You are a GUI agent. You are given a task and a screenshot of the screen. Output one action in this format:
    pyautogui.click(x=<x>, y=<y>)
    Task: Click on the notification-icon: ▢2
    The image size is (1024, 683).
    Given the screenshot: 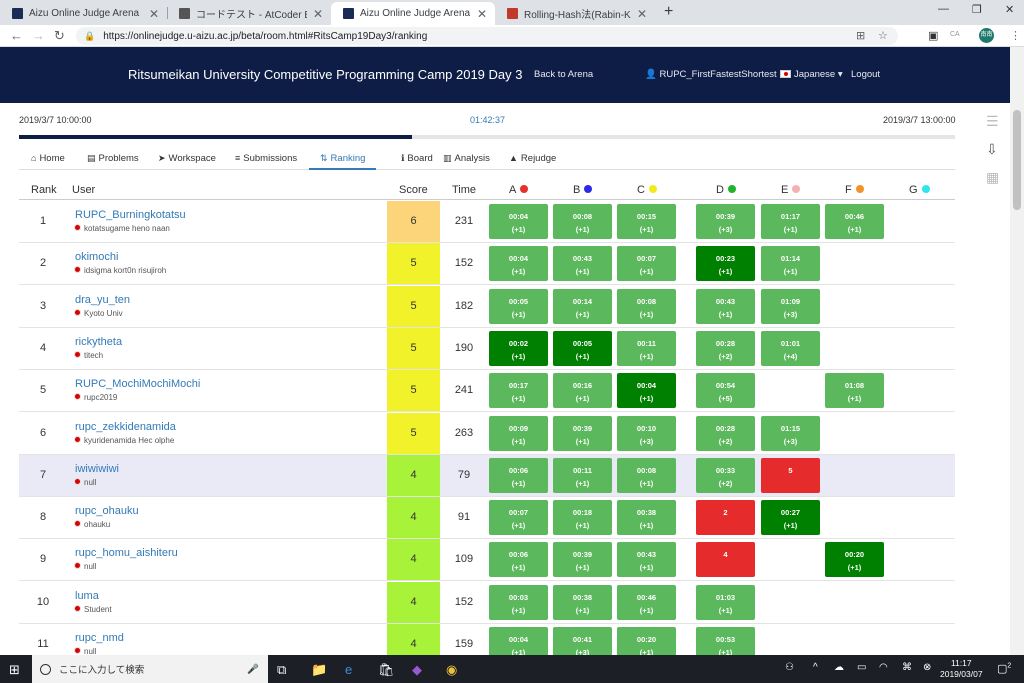 What is the action you would take?
    pyautogui.click(x=1004, y=668)
    